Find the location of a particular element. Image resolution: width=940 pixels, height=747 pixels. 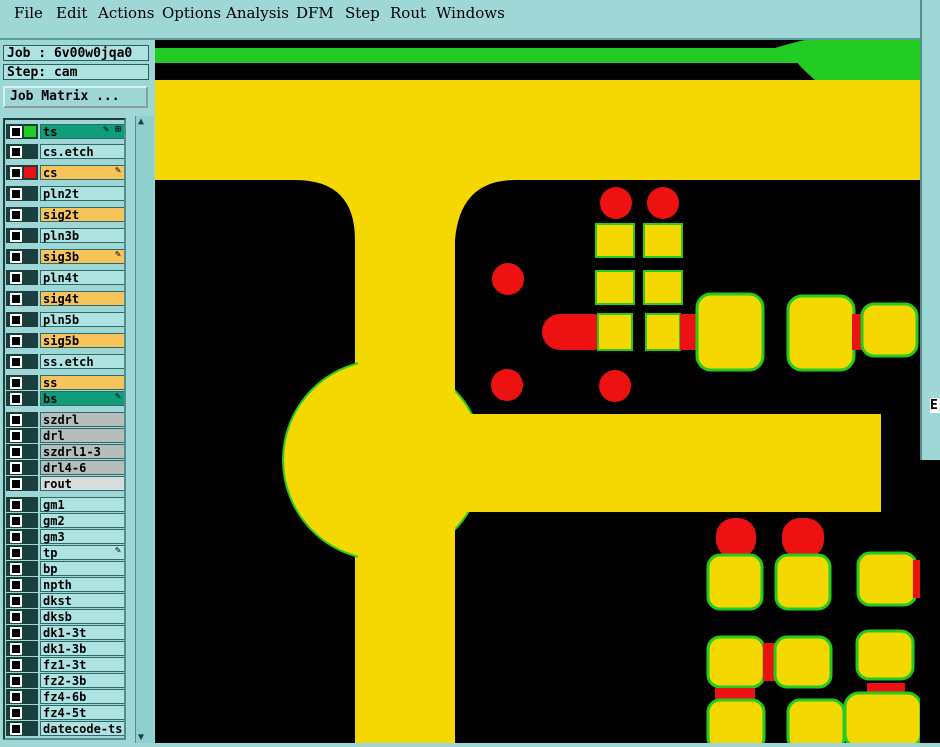

menu-options: Options is located at coordinates (191, 13).